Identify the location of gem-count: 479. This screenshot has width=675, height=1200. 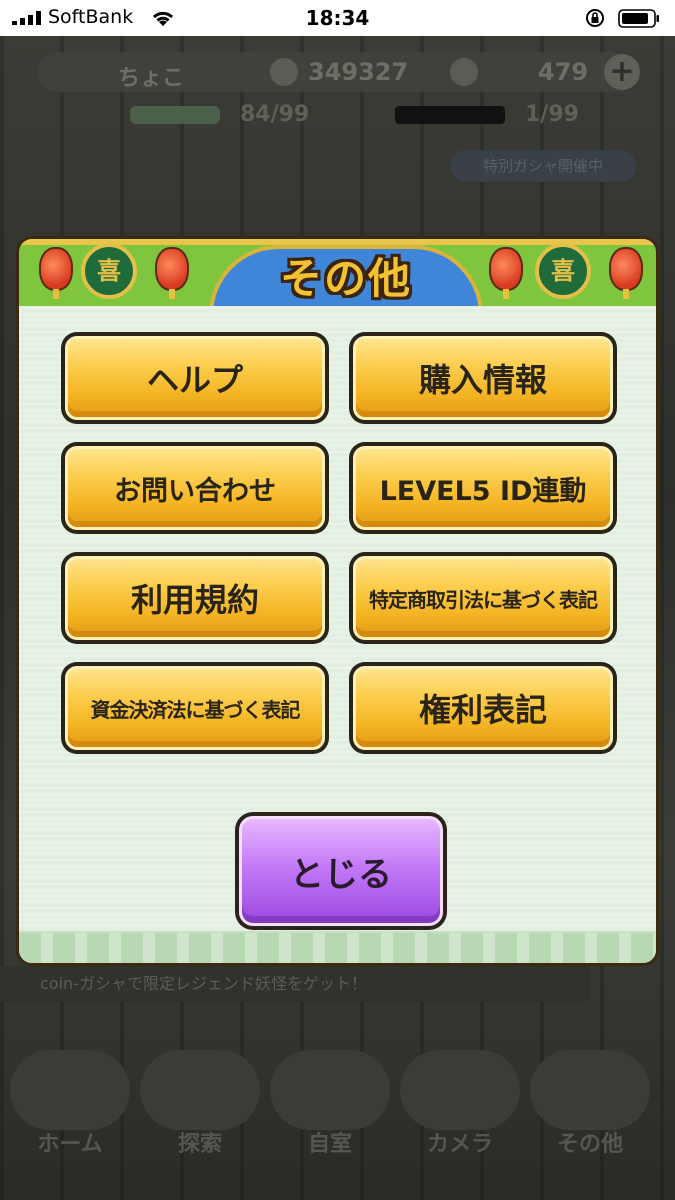
(563, 72).